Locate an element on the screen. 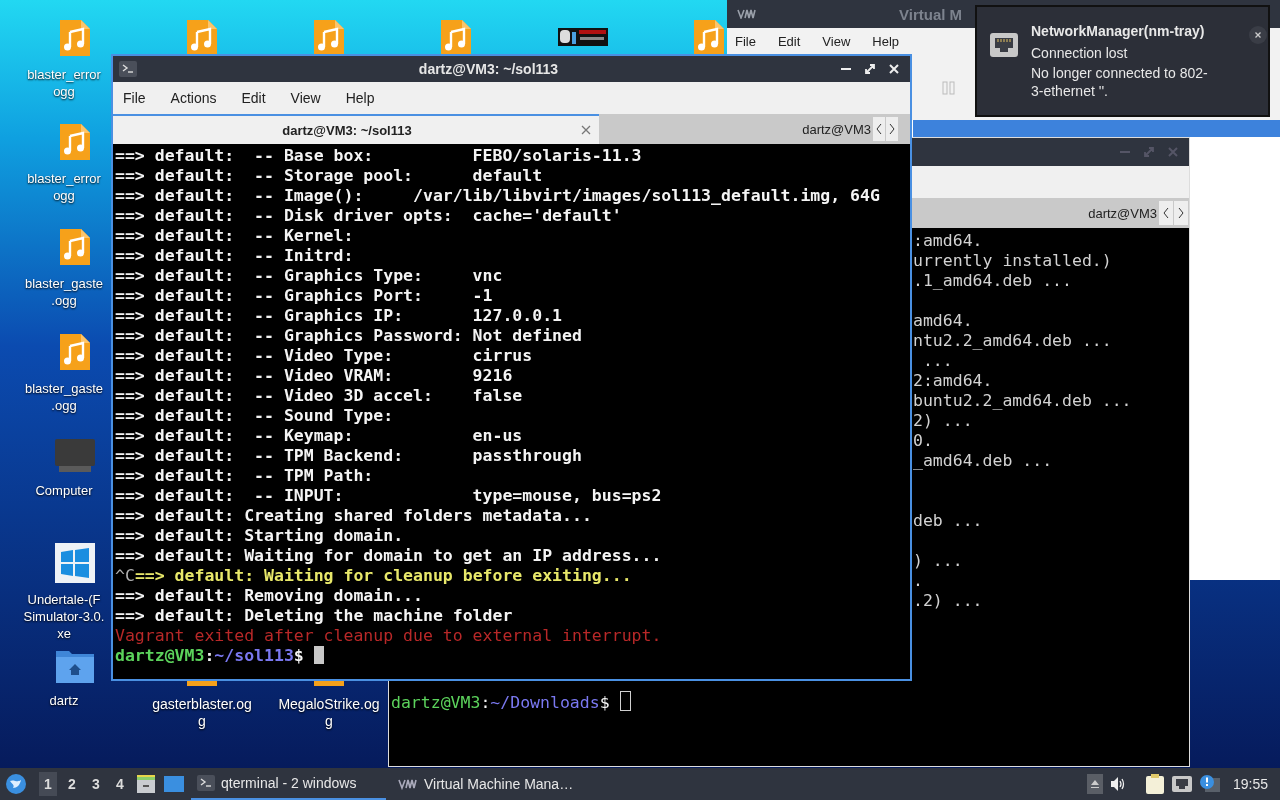 The image size is (1280, 800). terminal-text: ==> default: -- Graphics Password: Not defined is located at coordinates (348, 335).